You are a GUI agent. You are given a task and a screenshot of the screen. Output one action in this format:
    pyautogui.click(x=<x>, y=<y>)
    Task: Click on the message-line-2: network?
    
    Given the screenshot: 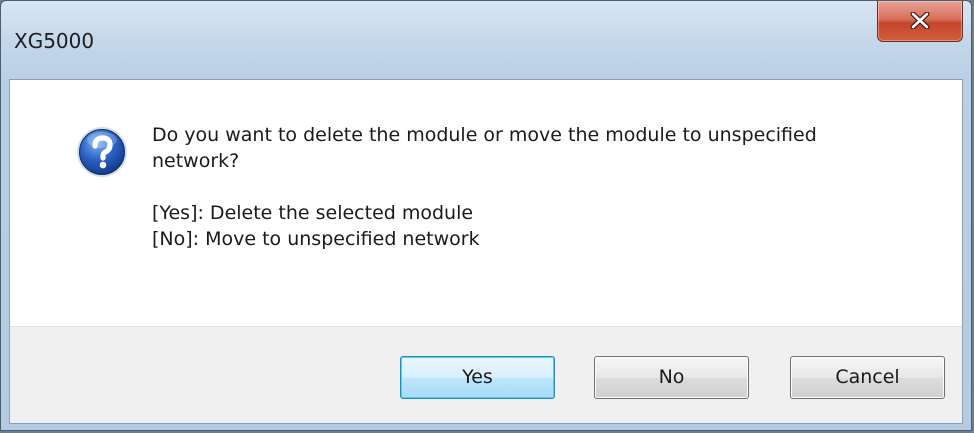 What is the action you would take?
    pyautogui.click(x=196, y=161)
    